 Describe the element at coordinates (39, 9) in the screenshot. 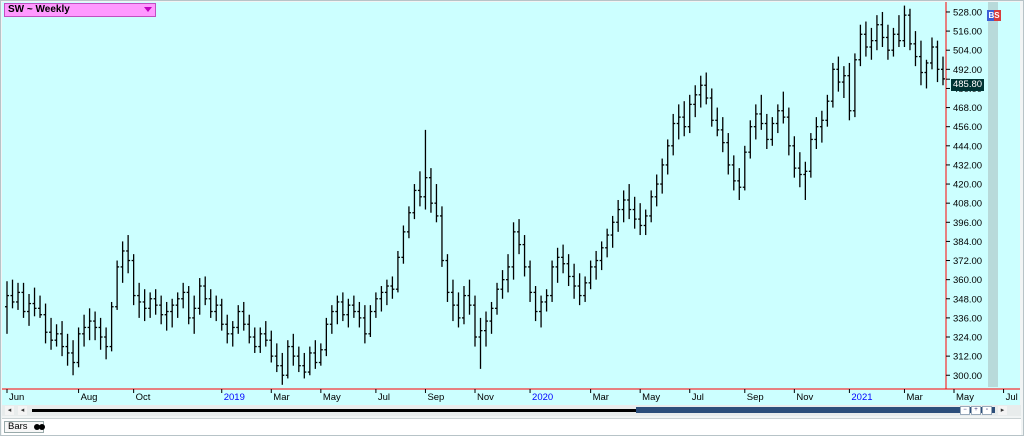

I see `symbol-label: SW ~ Weekly` at that location.